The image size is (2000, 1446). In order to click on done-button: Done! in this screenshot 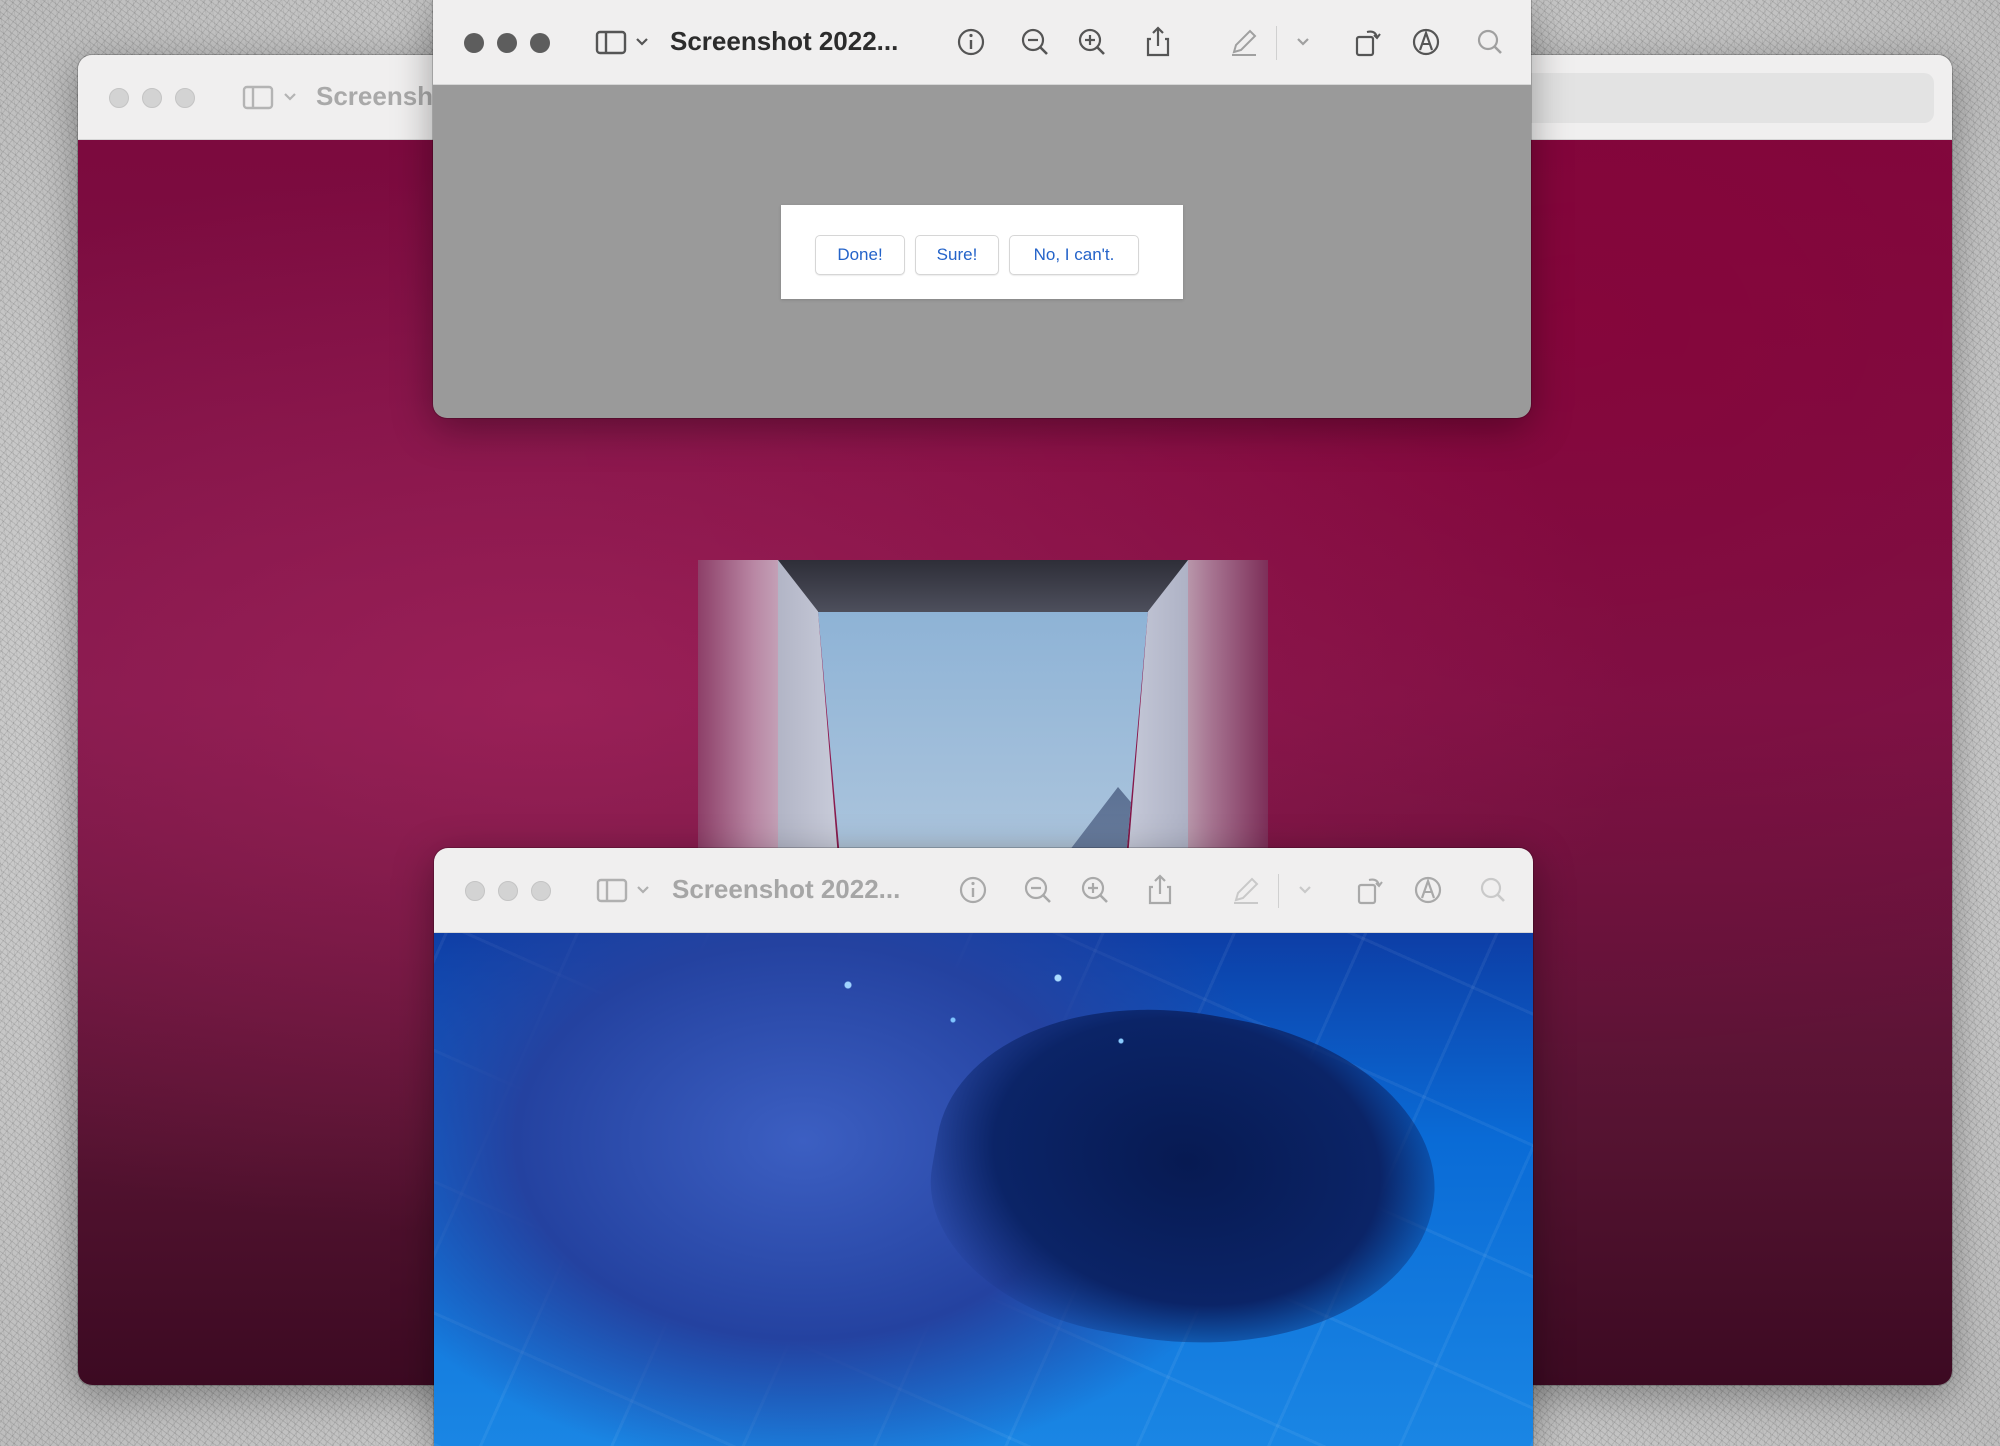, I will do `click(860, 255)`.